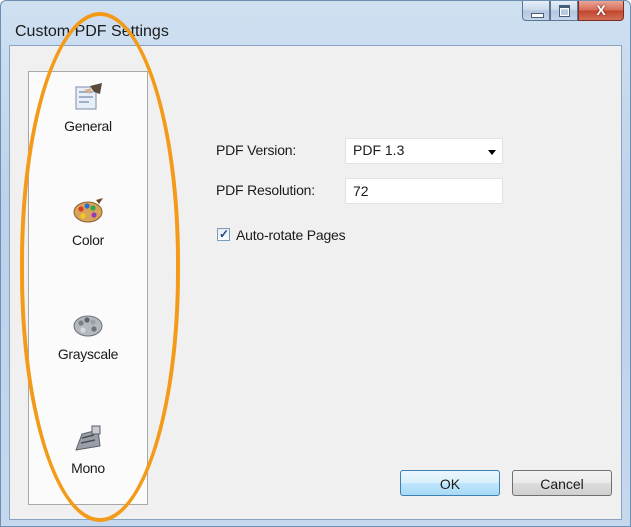 This screenshot has height=527, width=631. I want to click on auto-rotate-checkbox: ✓, so click(223, 234).